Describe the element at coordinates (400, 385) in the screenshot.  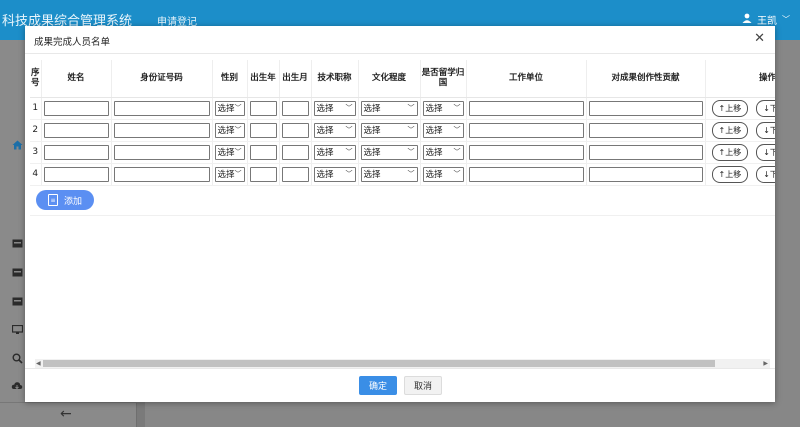
I see `dialog-footer: 确定 取消` at that location.